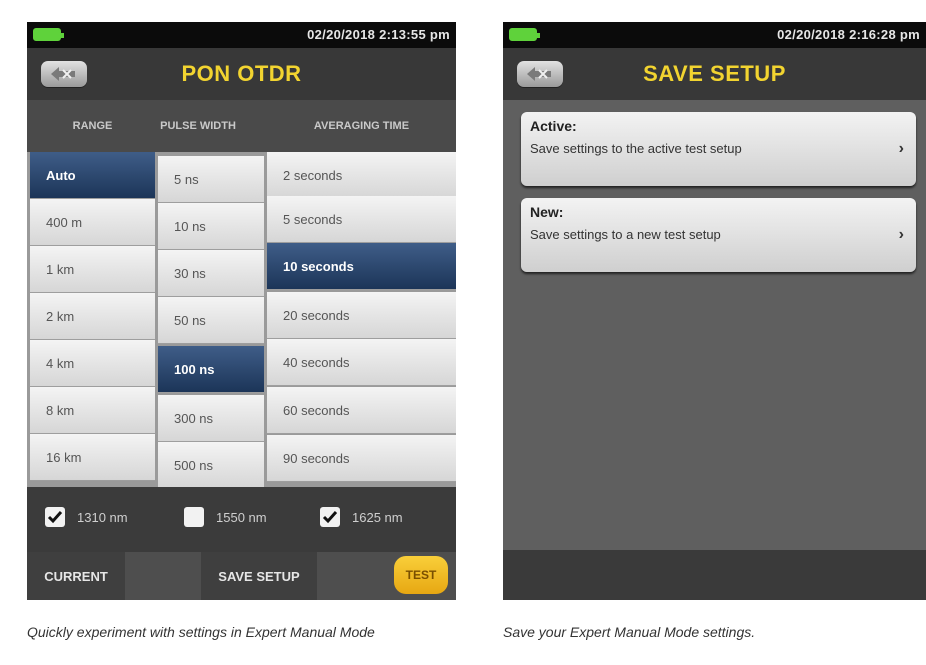 This screenshot has height=665, width=926. I want to click on range-item: 16 km, so click(92, 457).